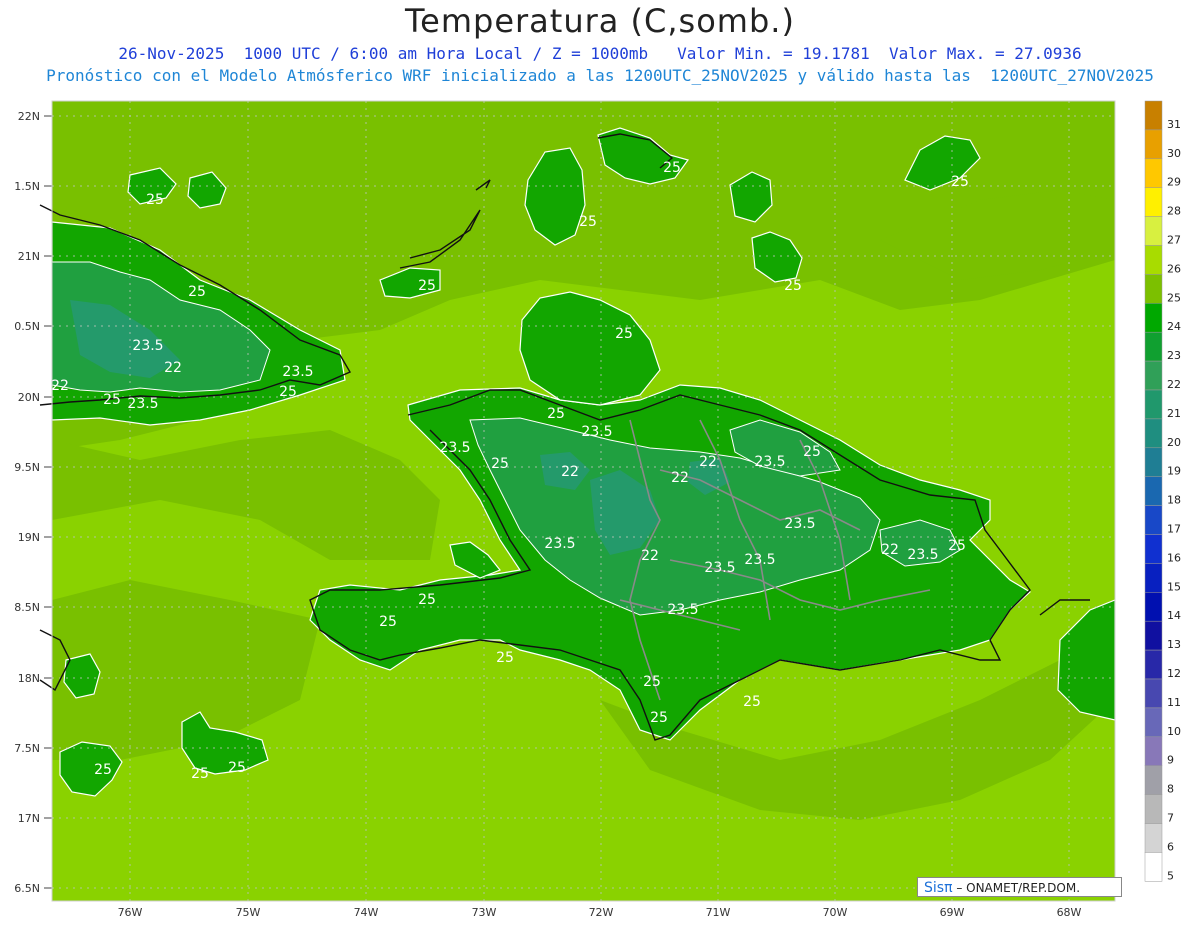 This screenshot has width=1200, height=927. What do you see at coordinates (835, 912) in the screenshot?
I see `lon-label: 70W` at bounding box center [835, 912].